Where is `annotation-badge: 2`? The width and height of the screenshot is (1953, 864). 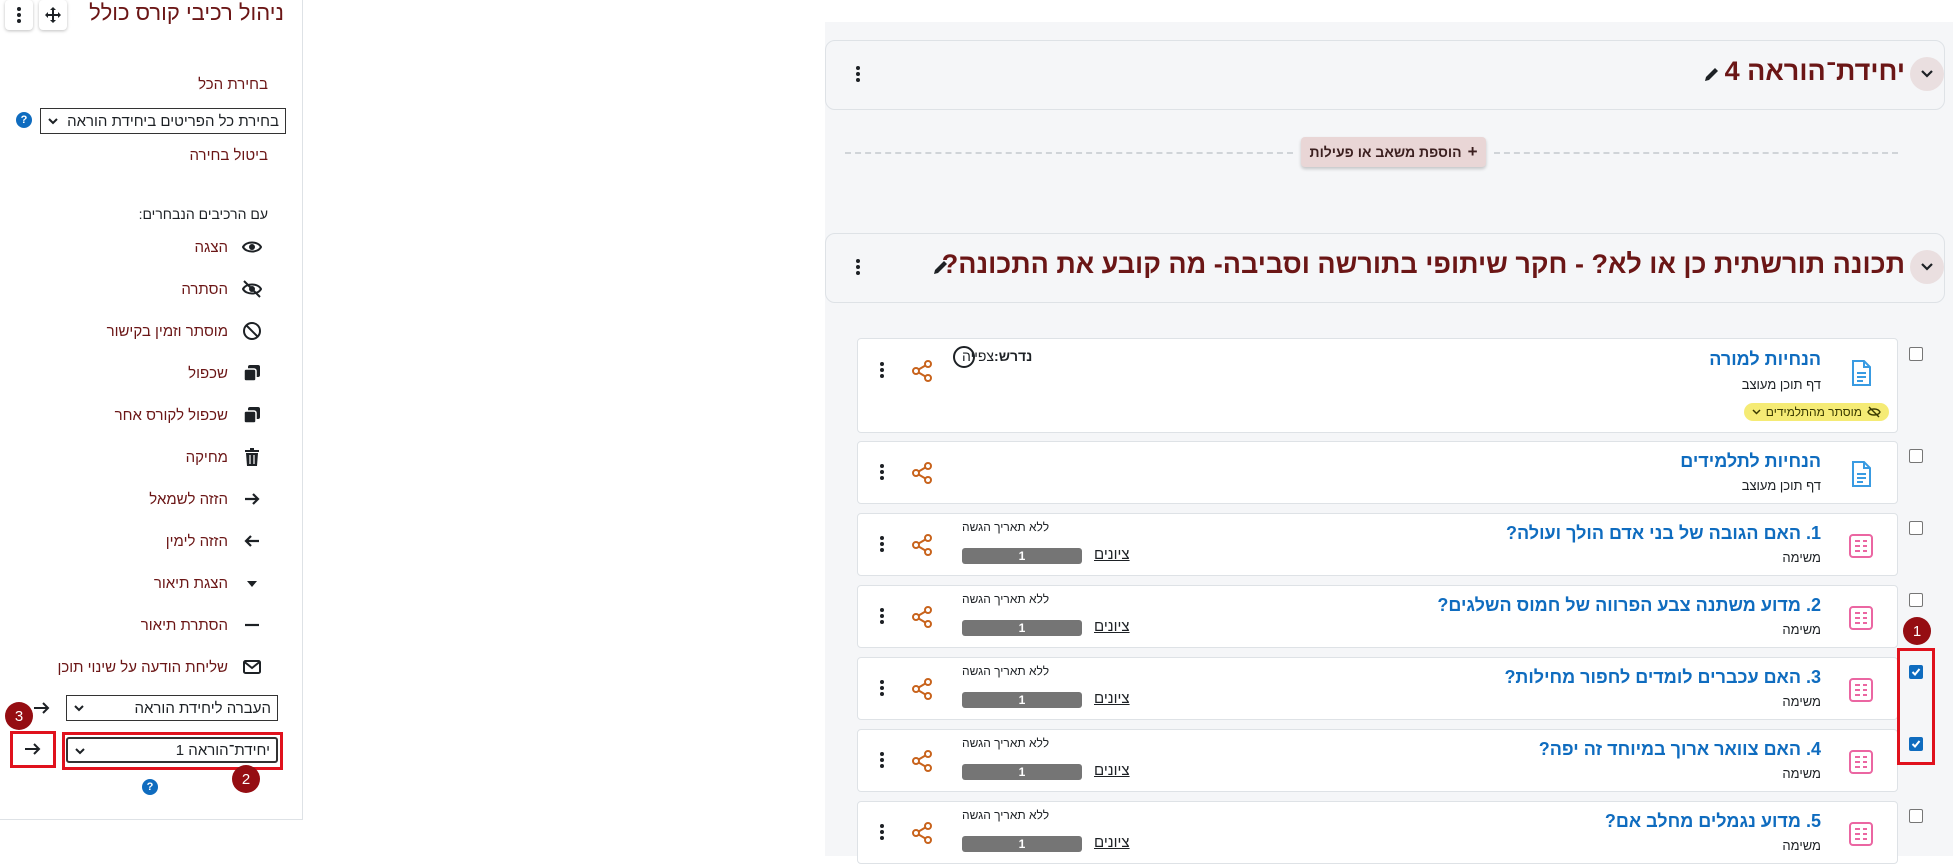
annotation-badge: 2 is located at coordinates (246, 779).